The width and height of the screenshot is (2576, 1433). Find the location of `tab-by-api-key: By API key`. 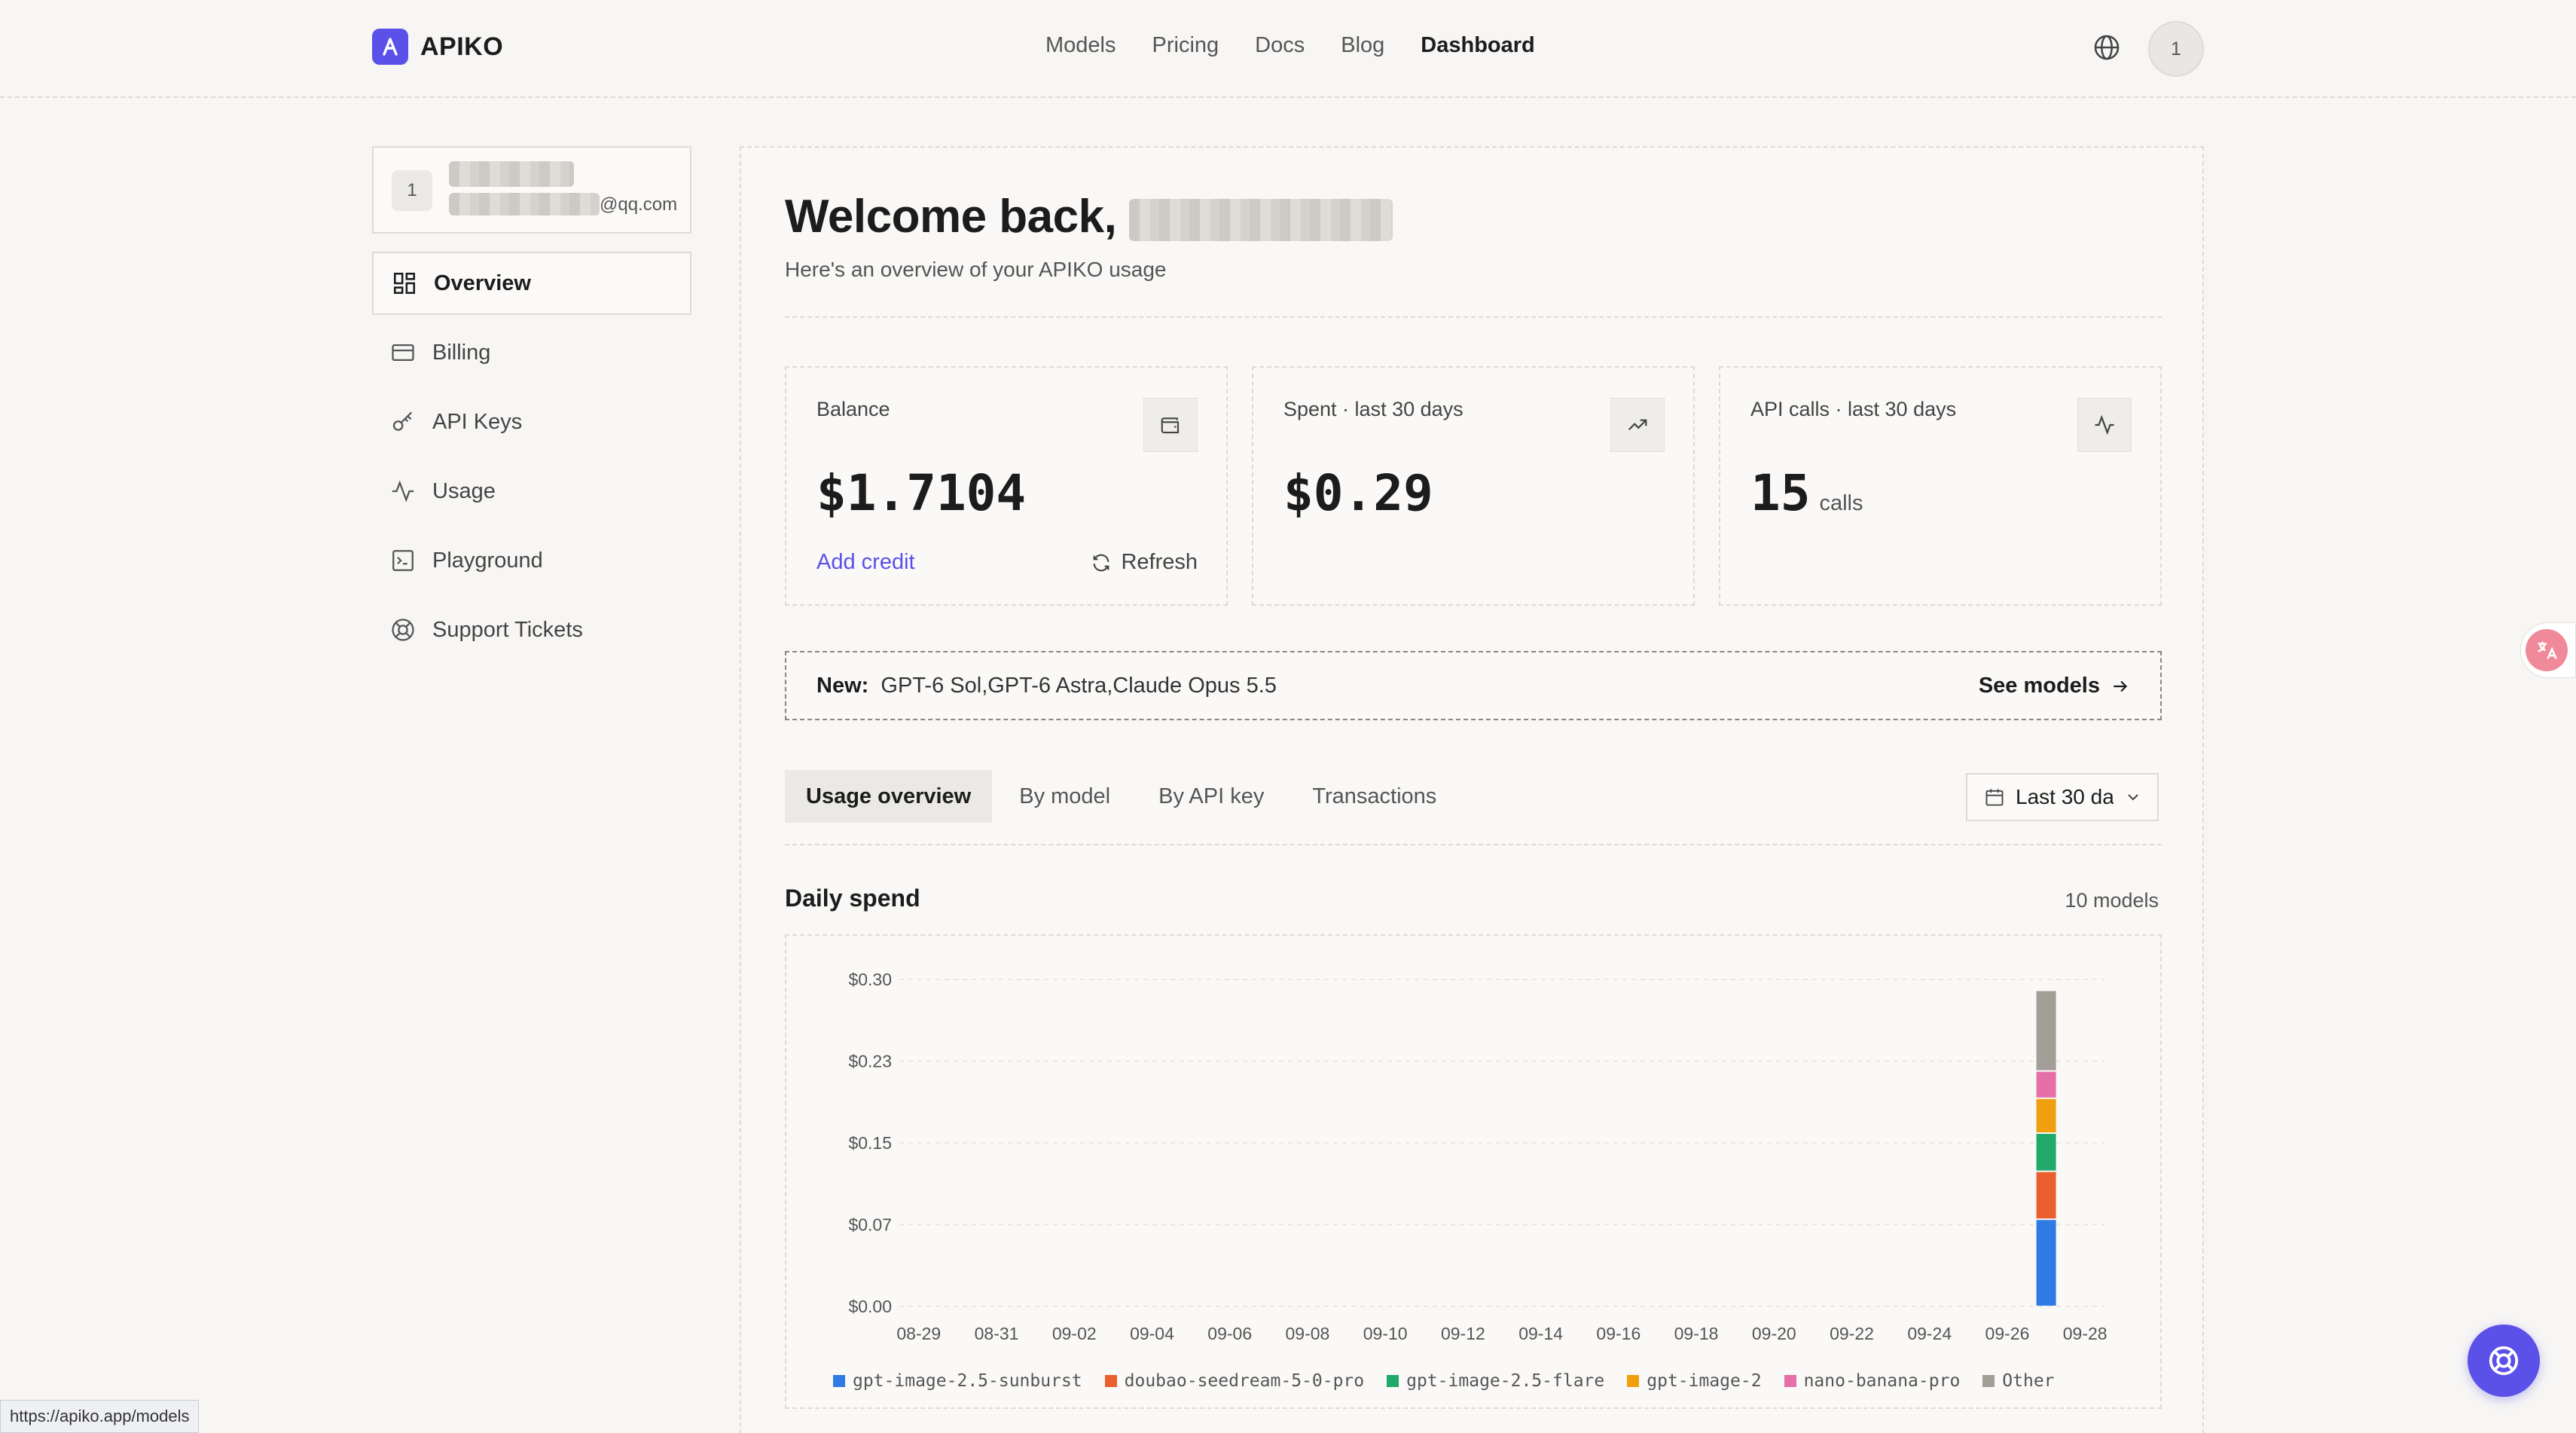

tab-by-api-key: By API key is located at coordinates (1211, 796).